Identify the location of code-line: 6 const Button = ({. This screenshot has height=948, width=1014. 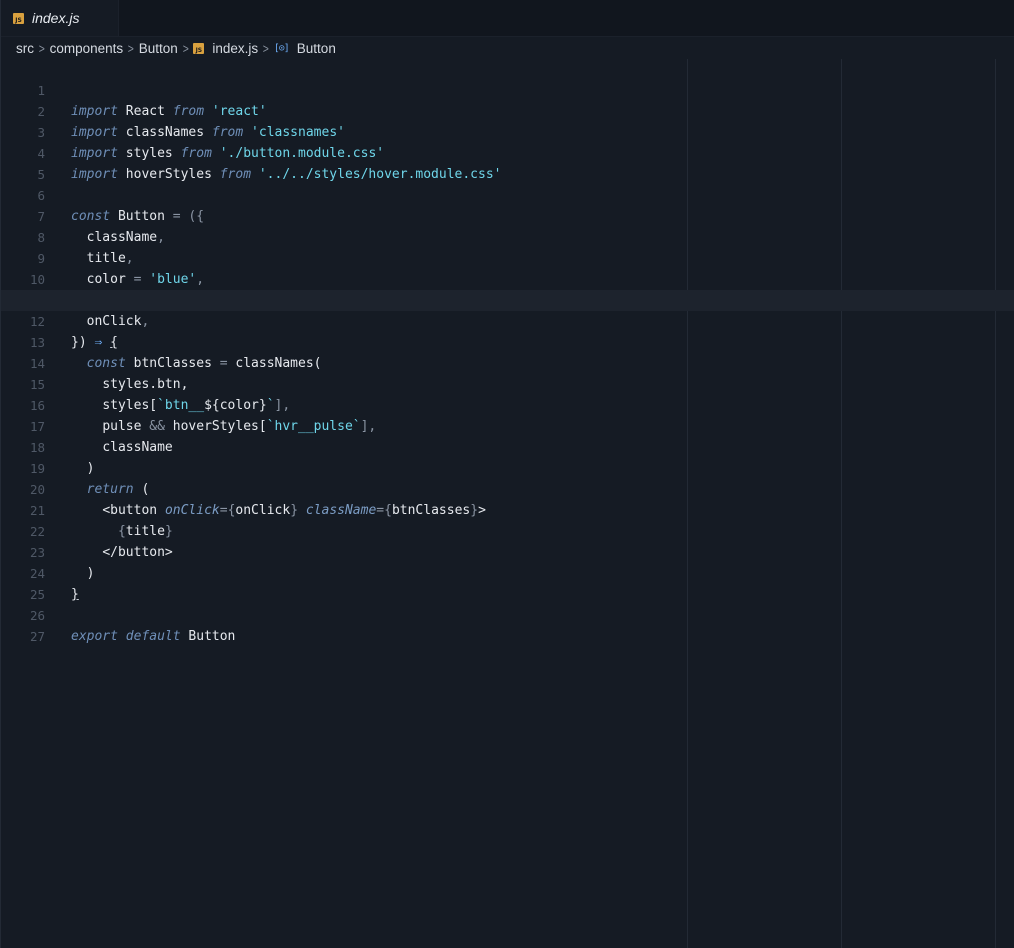
(507, 194).